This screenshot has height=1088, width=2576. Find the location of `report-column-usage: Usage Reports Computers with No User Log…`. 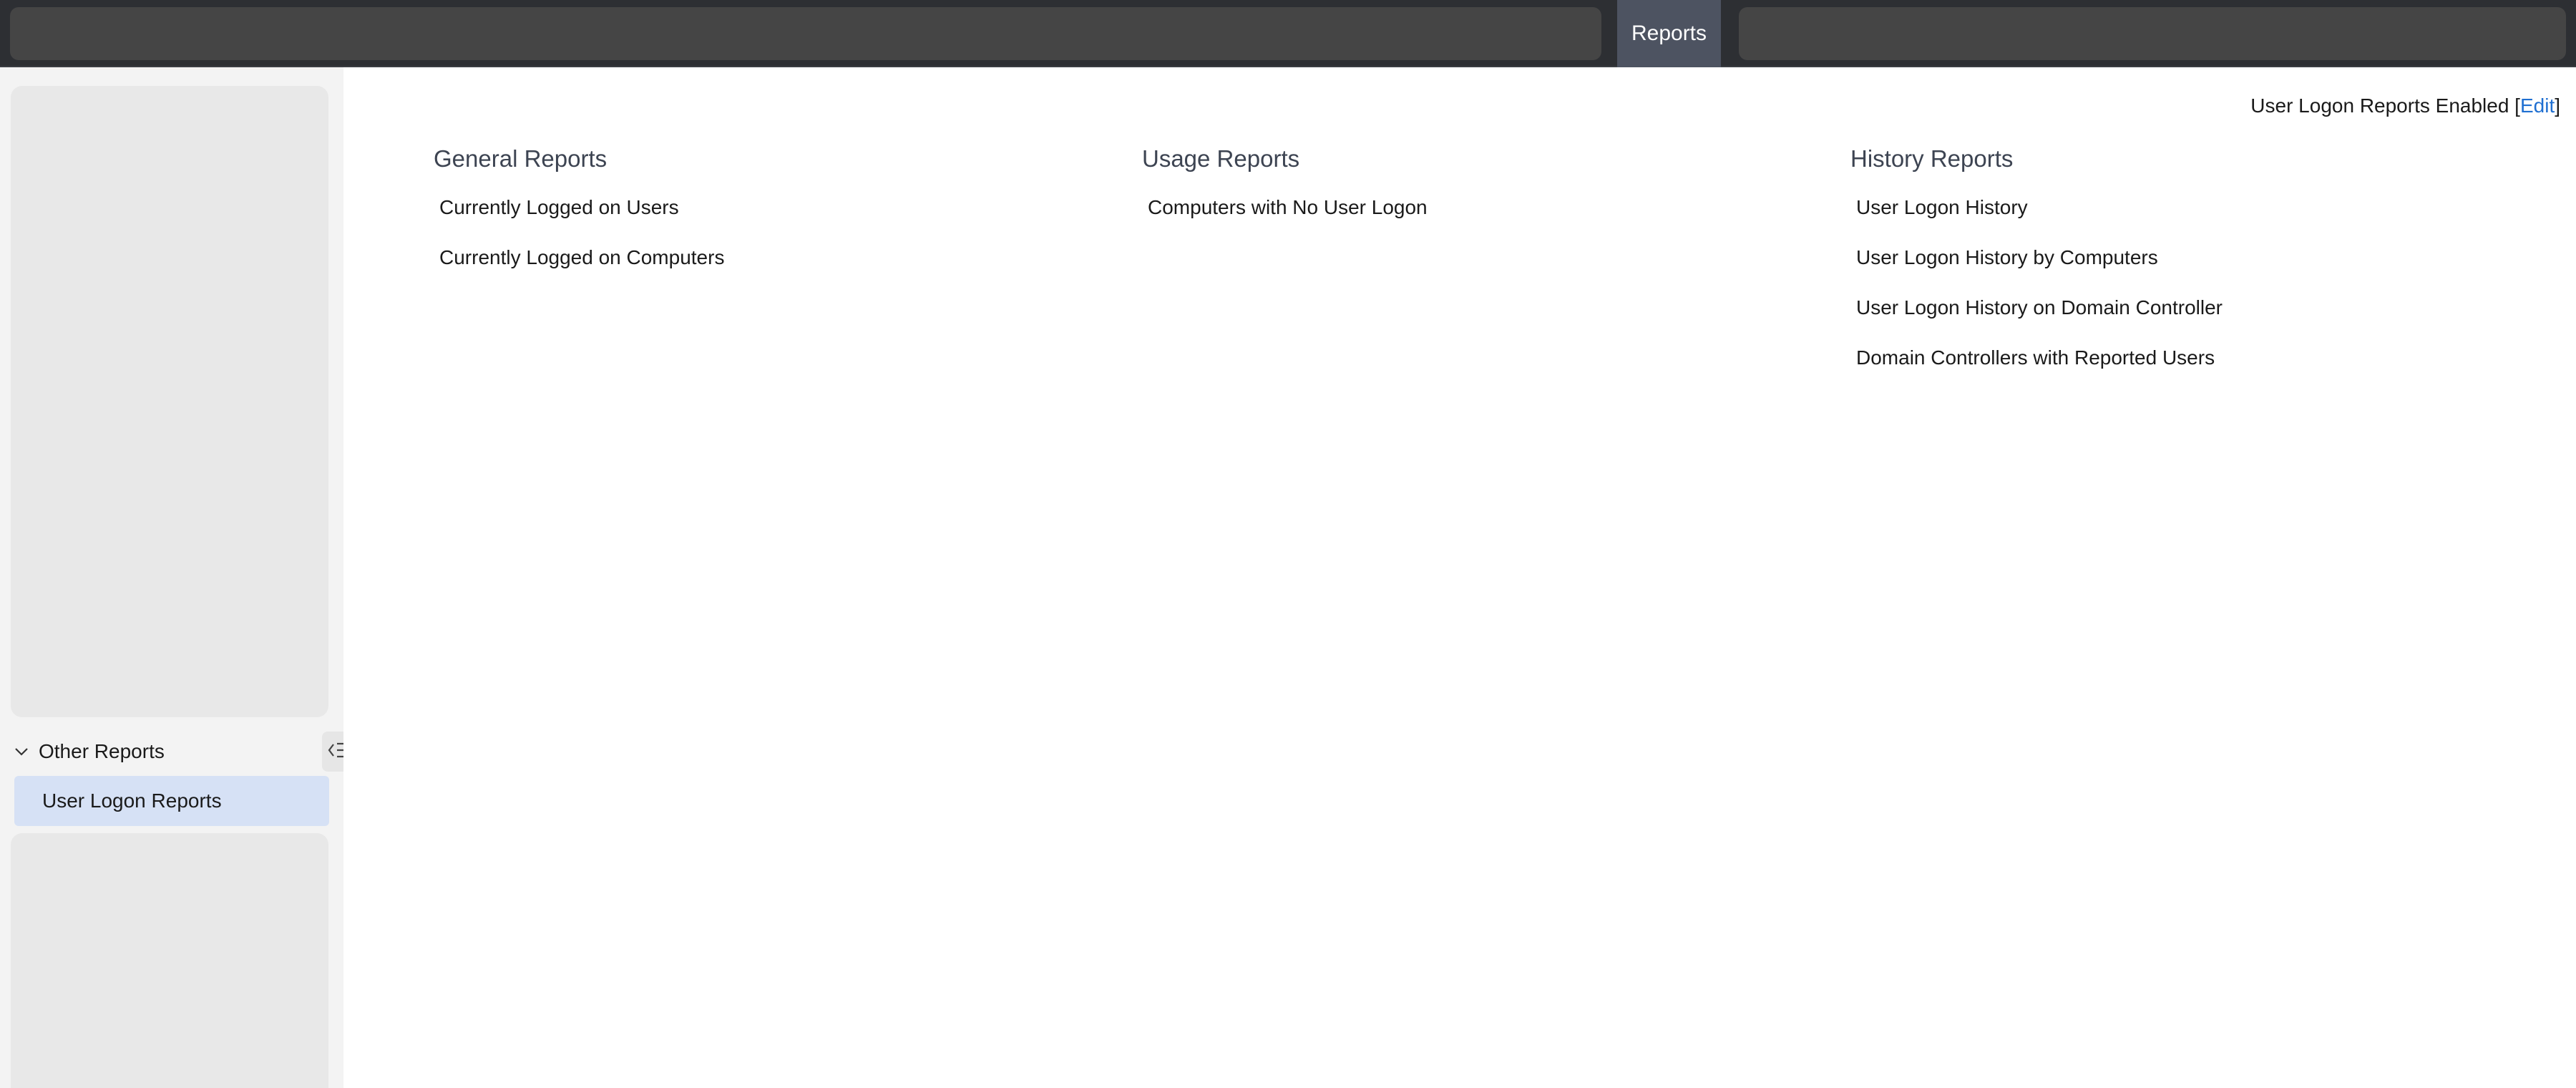

report-column-usage: Usage Reports Computers with No User Log… is located at coordinates (1464, 195).